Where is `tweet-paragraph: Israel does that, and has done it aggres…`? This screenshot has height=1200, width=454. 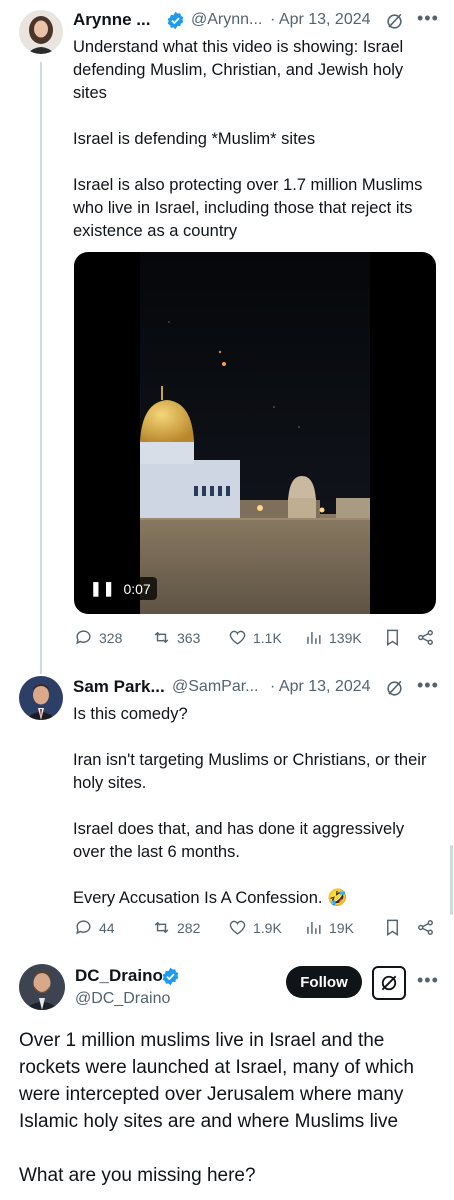
tweet-paragraph: Israel does that, and has done it aggres… is located at coordinates (239, 840).